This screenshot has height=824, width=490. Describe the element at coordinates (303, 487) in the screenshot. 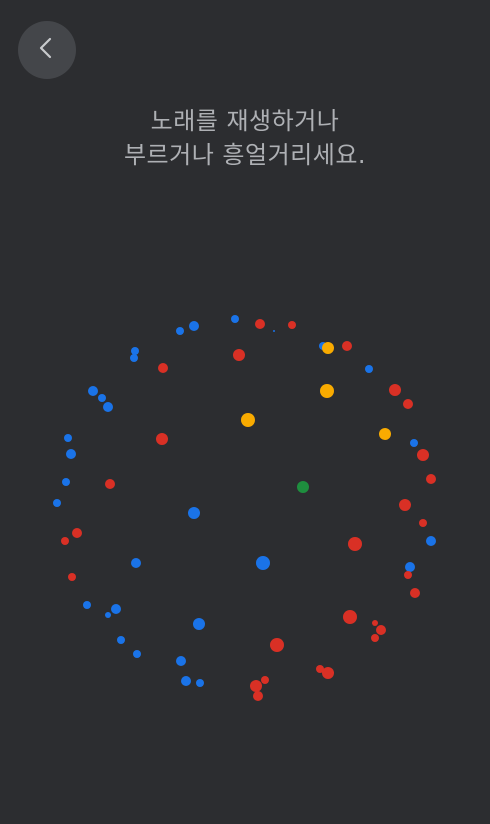

I see `green-dot` at that location.